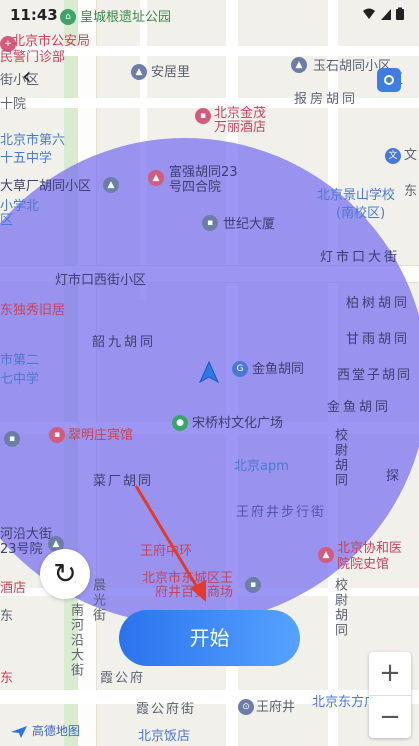 This screenshot has width=419, height=746. What do you see at coordinates (27, 76) in the screenshot?
I see `back-chevron-icon: ‹` at bounding box center [27, 76].